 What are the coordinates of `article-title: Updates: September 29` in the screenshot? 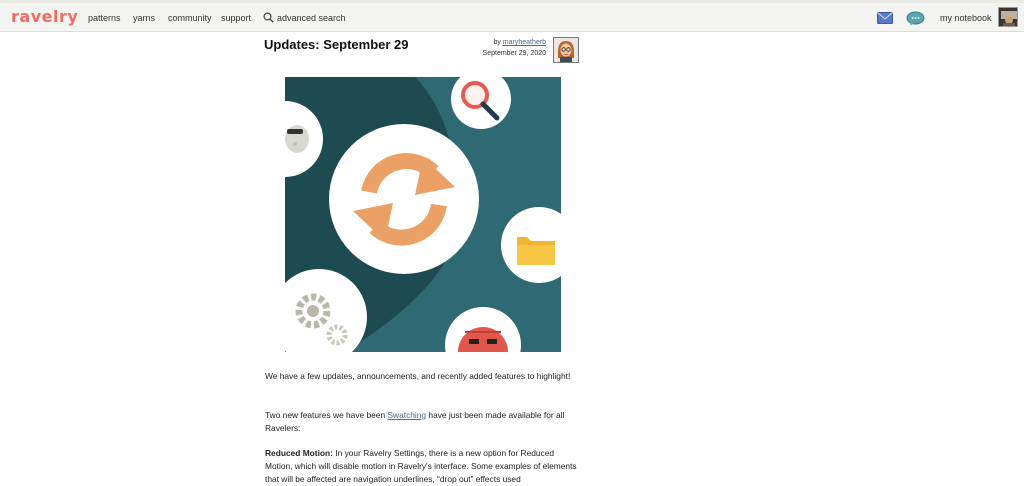 It's located at (336, 44).